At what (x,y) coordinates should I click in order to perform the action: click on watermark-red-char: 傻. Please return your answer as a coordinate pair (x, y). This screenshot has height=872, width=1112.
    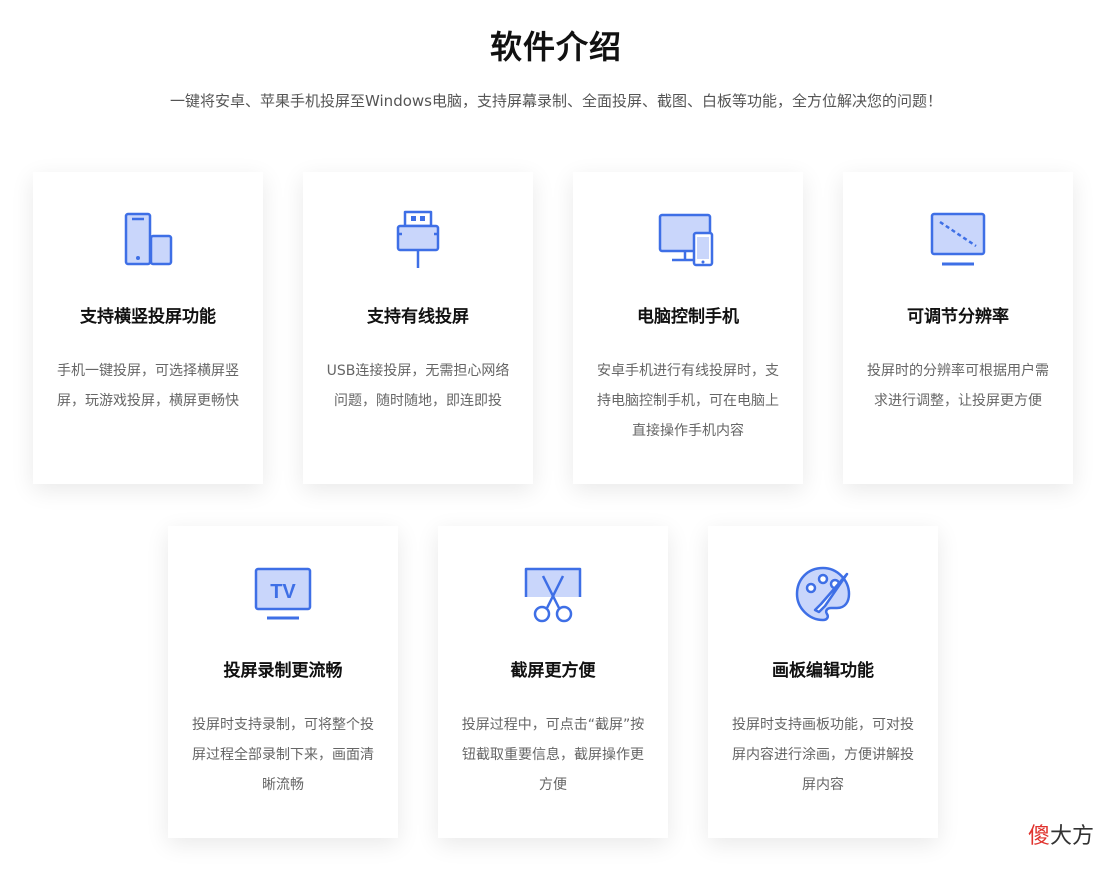
    Looking at the image, I should click on (1038, 836).